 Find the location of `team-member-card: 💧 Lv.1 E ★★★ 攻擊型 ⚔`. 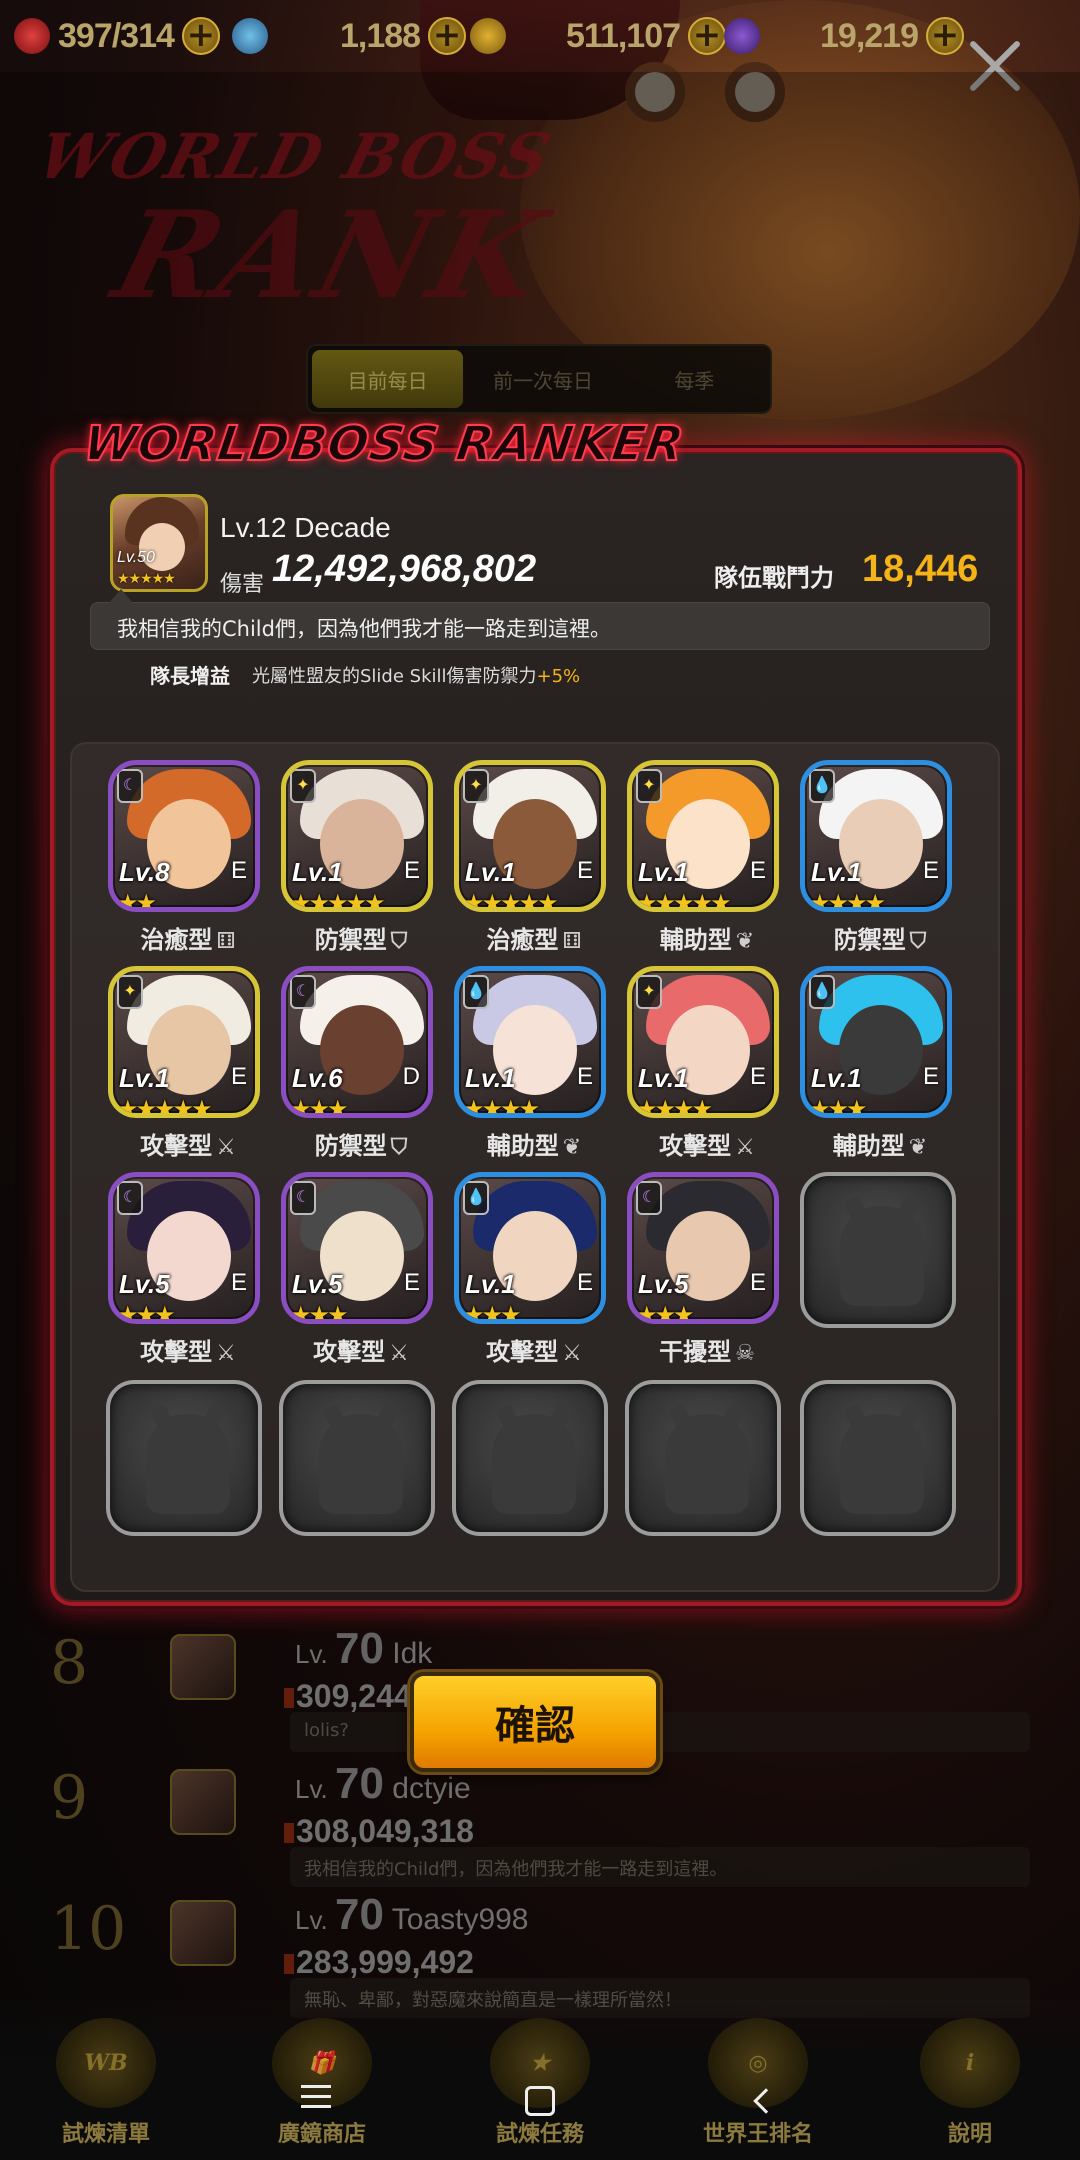

team-member-card: 💧 Lv.1 E ★★★ 攻擊型 ⚔ is located at coordinates (530, 1269).